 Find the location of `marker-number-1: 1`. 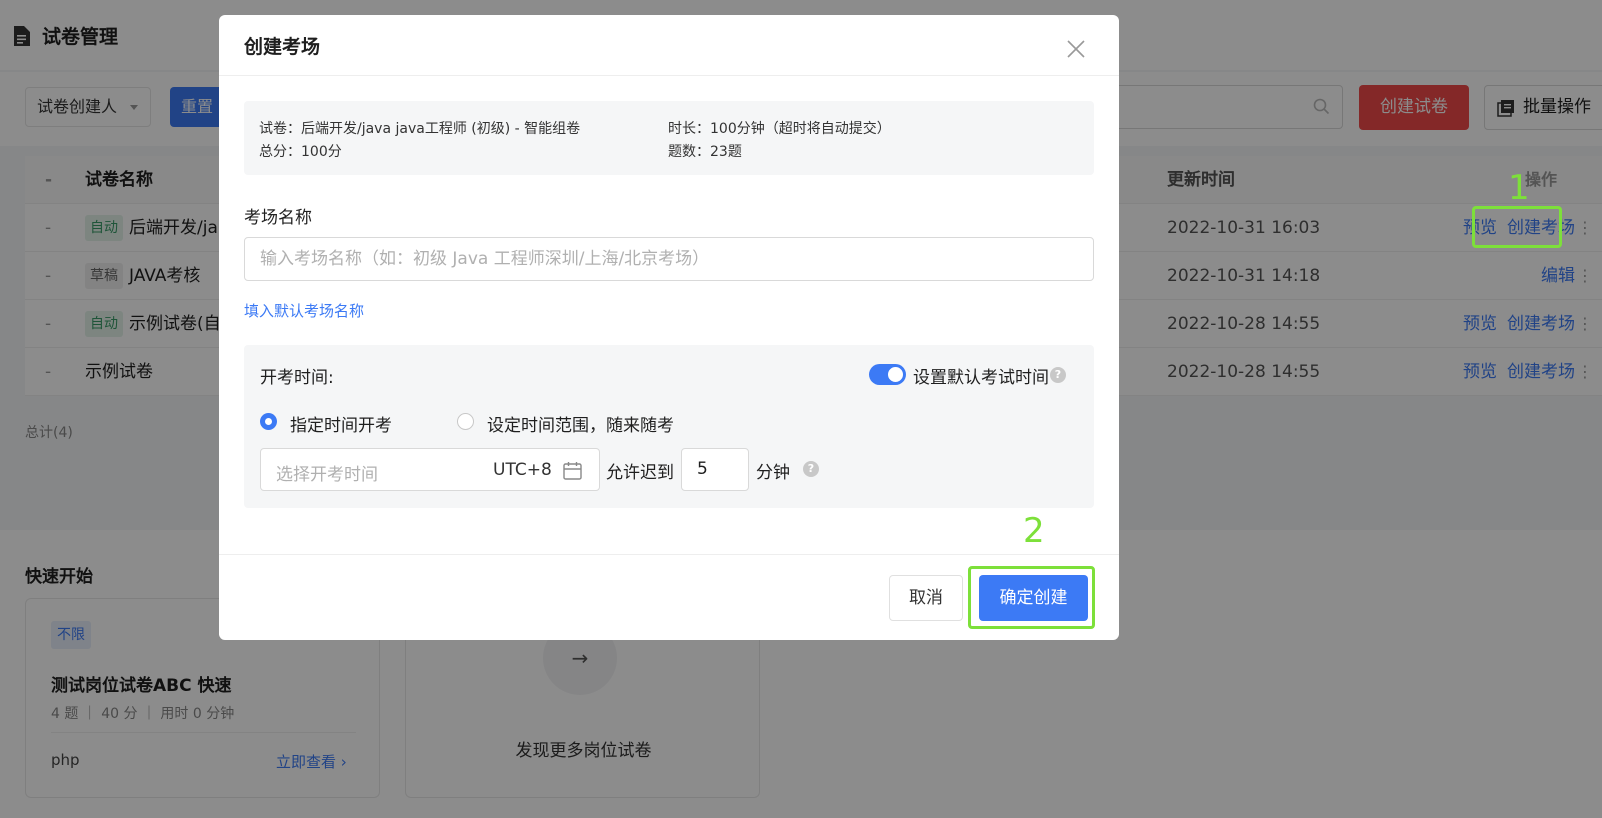

marker-number-1: 1 is located at coordinates (1519, 188).